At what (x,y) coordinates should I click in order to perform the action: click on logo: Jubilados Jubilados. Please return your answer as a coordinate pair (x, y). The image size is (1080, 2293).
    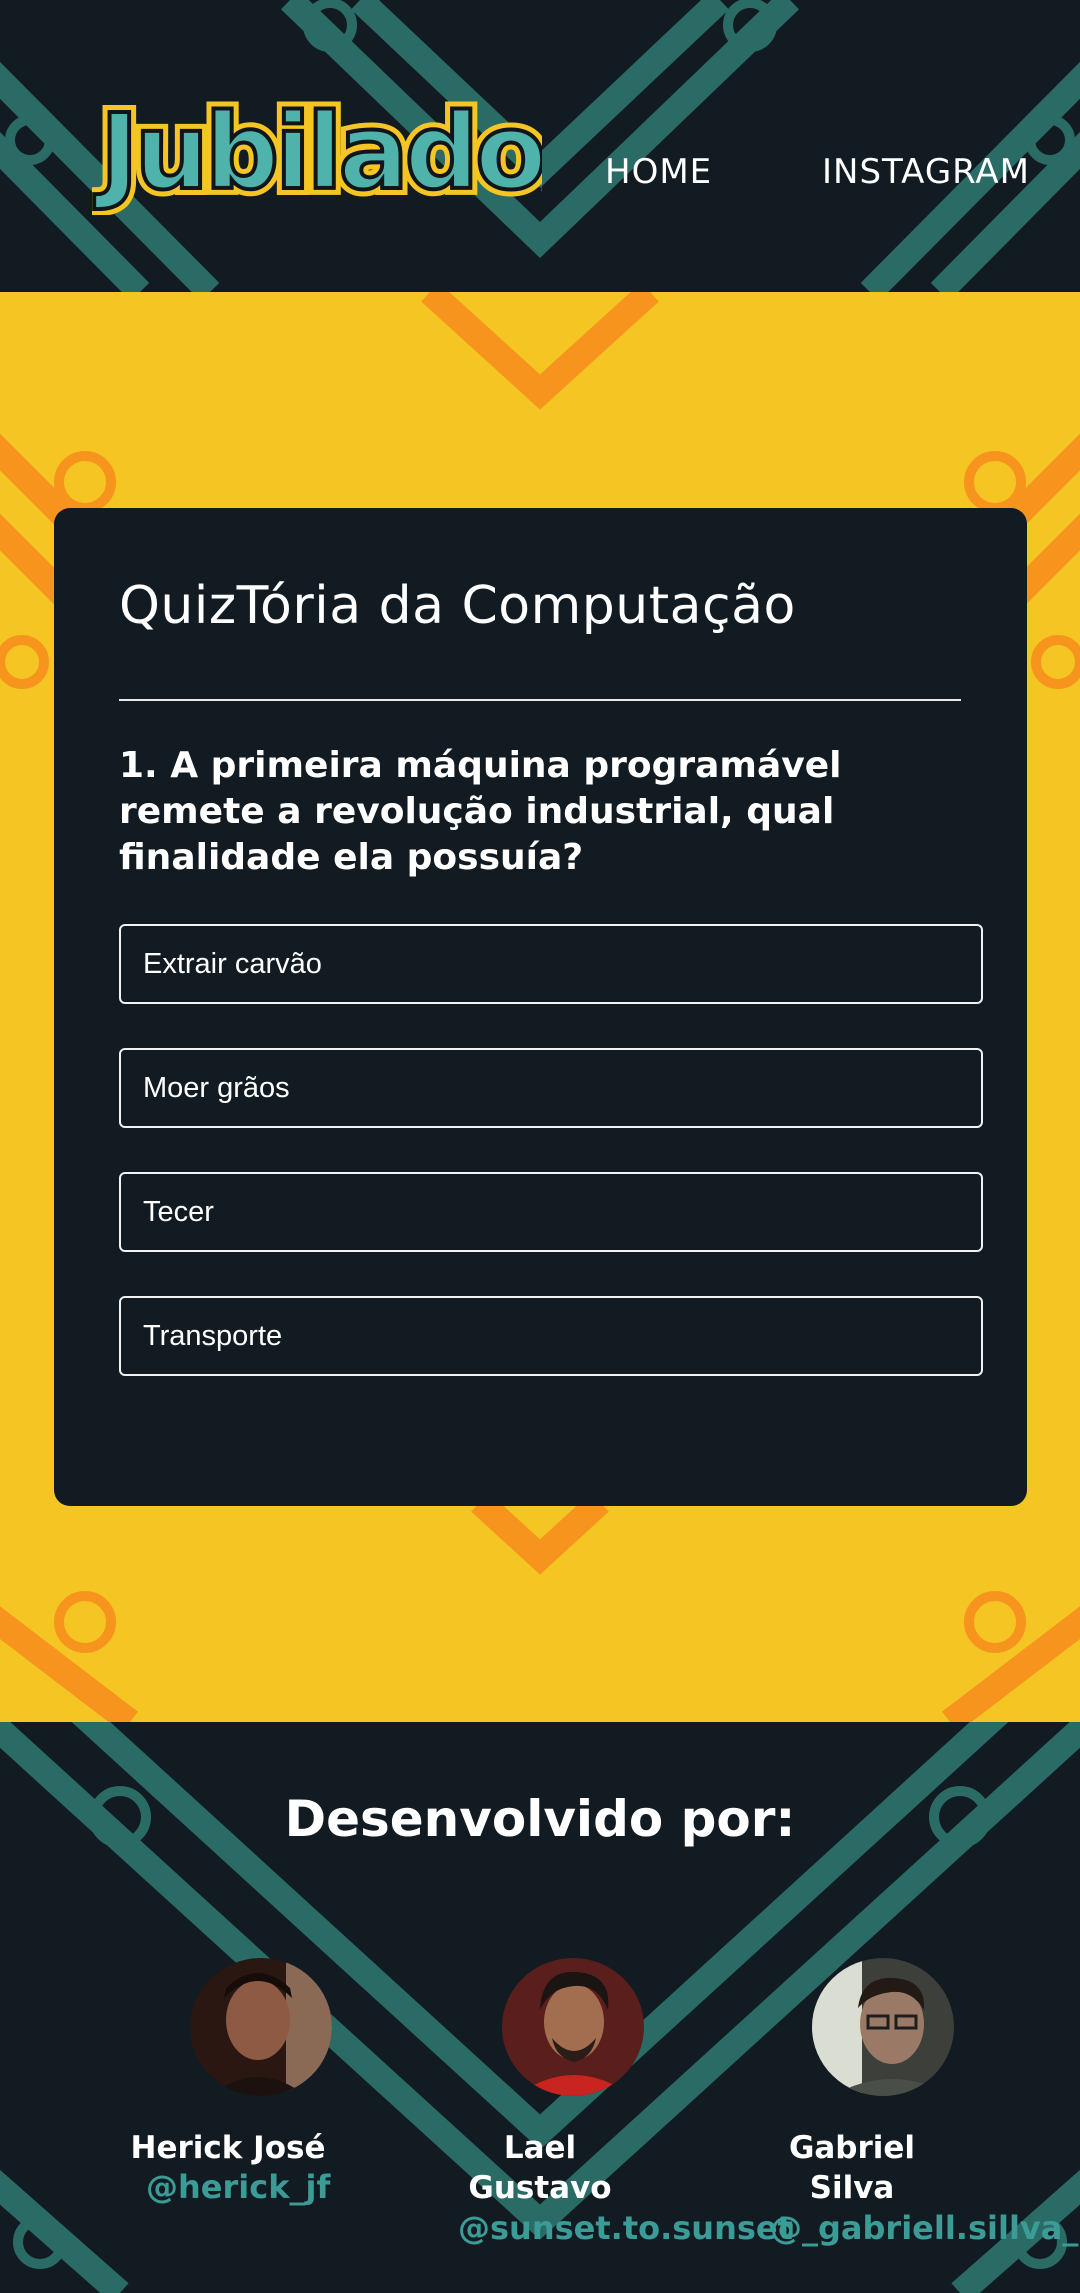
    Looking at the image, I should click on (349, 150).